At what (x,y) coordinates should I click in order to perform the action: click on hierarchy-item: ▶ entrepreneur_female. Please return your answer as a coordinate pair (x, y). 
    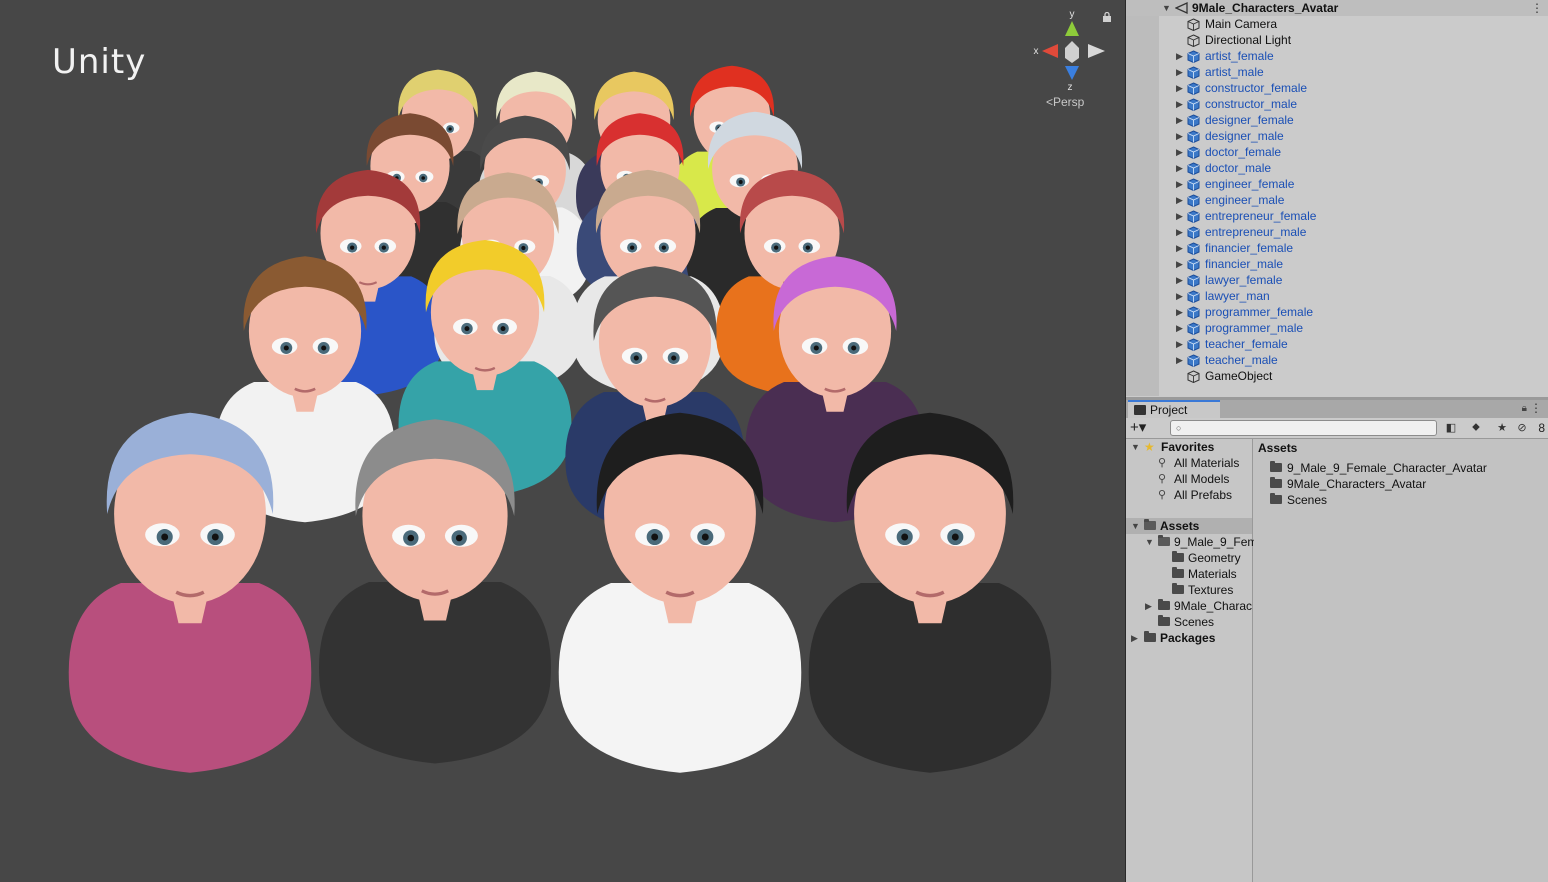
    Looking at the image, I should click on (1337, 216).